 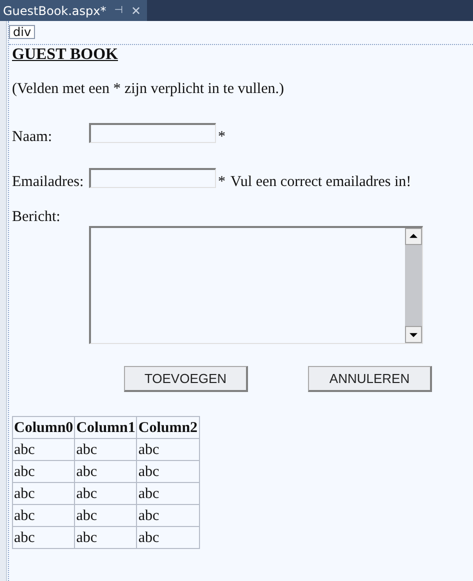 What do you see at coordinates (22, 32) in the screenshot?
I see `element-tag-label: div` at bounding box center [22, 32].